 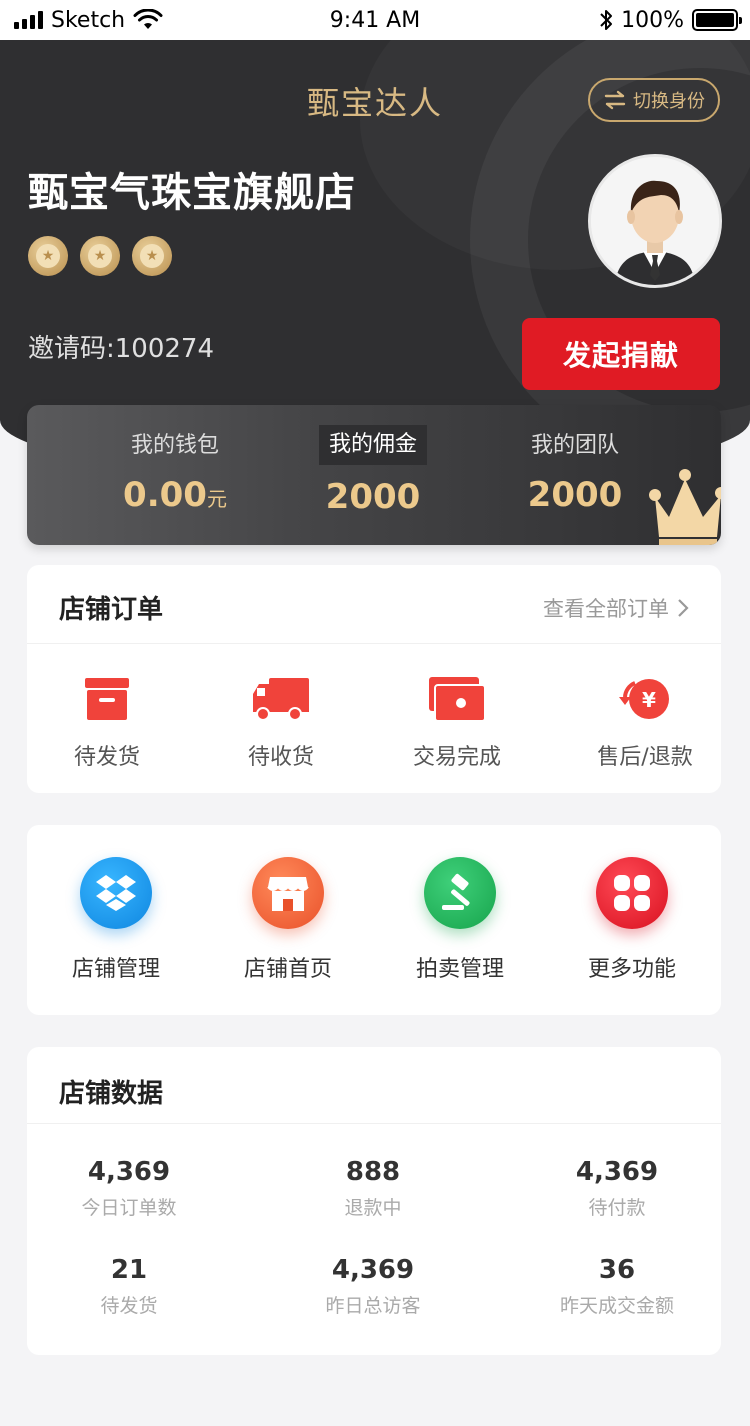 I want to click on data-label: 昨天成交金额, so click(x=616, y=1306).